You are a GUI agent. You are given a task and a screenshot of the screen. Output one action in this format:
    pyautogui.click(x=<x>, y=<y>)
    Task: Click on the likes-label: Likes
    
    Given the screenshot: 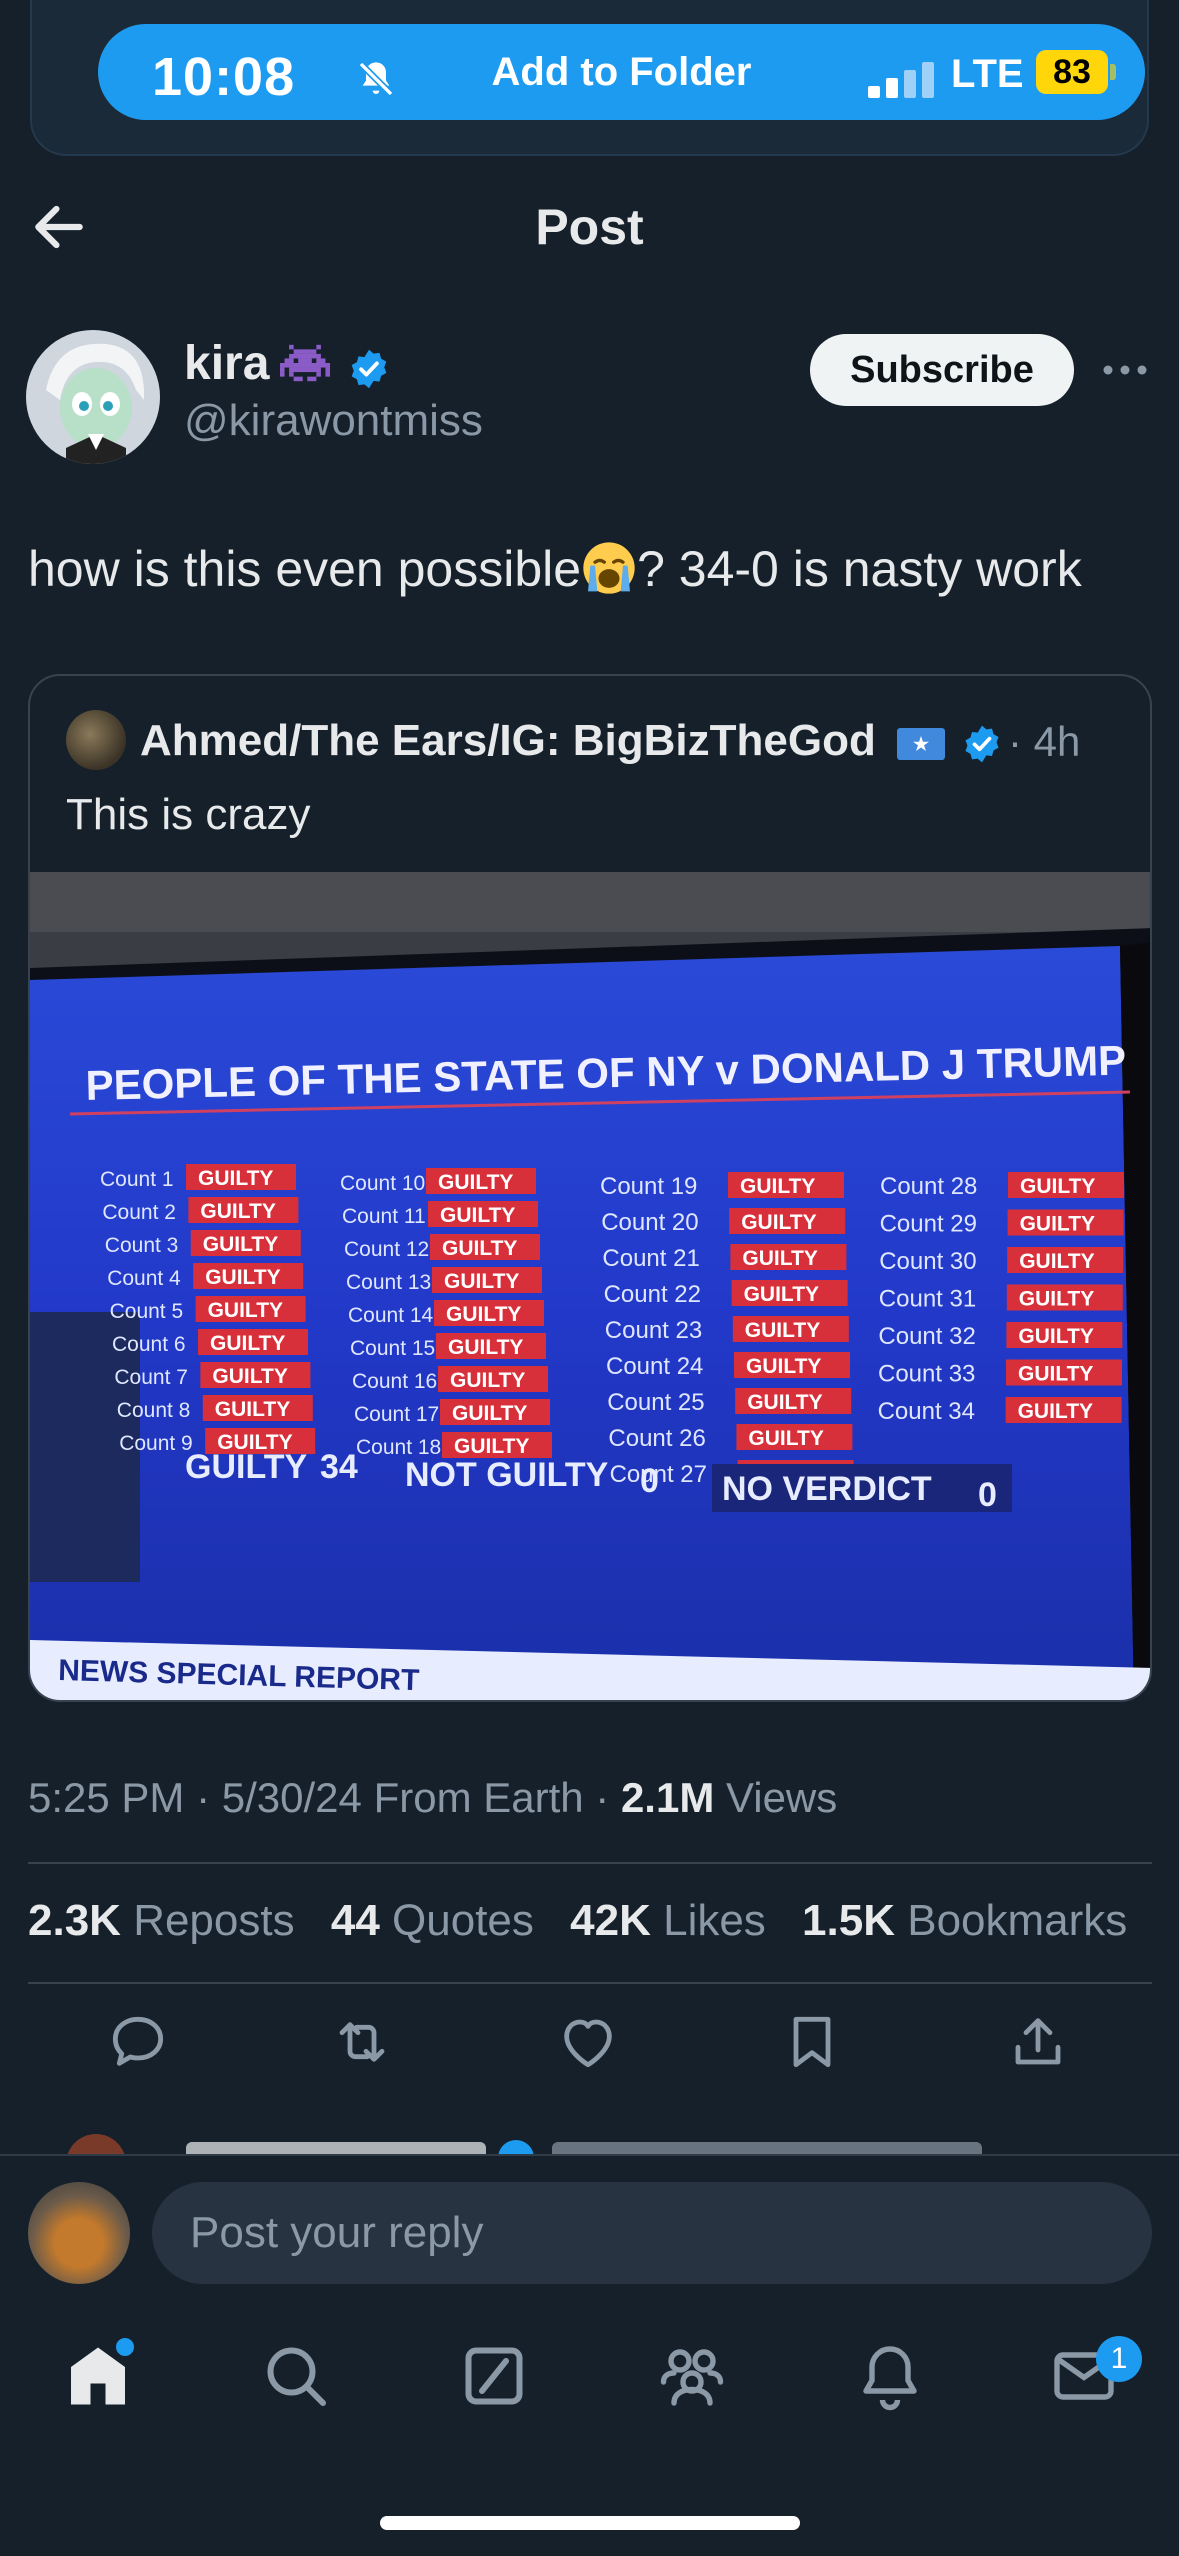 What is the action you would take?
    pyautogui.click(x=714, y=1920)
    